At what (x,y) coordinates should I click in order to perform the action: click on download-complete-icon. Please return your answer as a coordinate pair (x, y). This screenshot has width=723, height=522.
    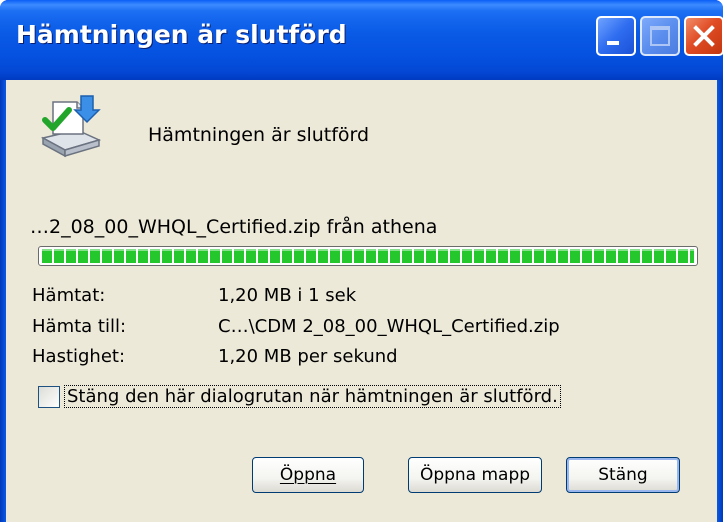
    Looking at the image, I should click on (71, 126).